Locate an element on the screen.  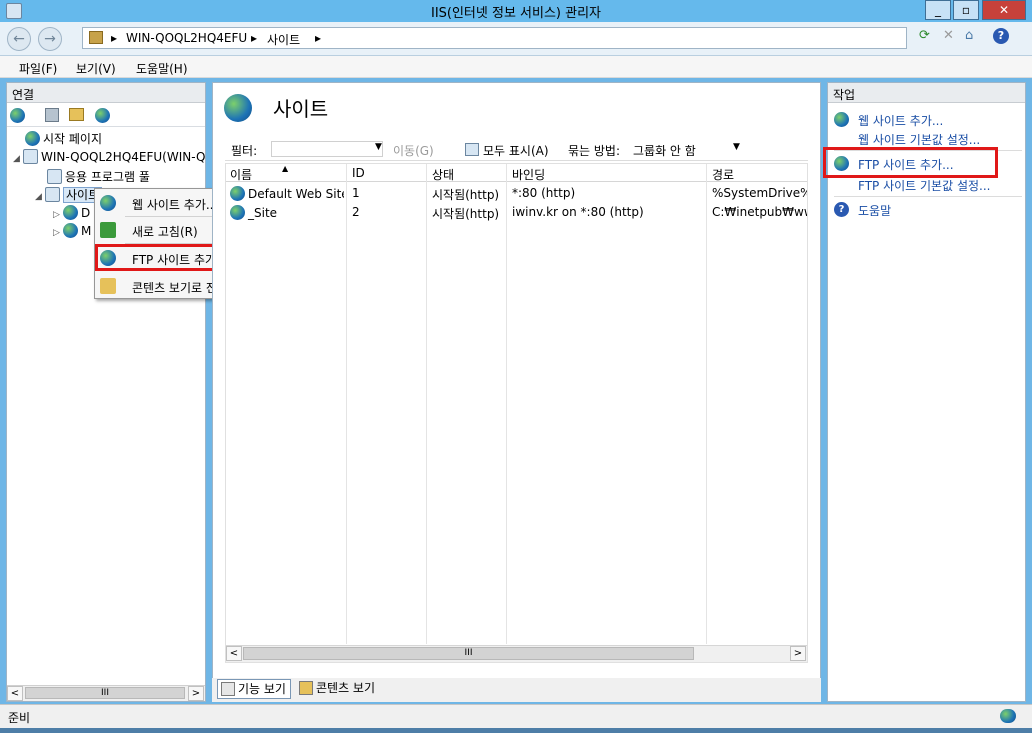
address-box: ▸ WIN-QOQL2HQ4EFU ▸ 사이트 ▸ is located at coordinates (494, 38).